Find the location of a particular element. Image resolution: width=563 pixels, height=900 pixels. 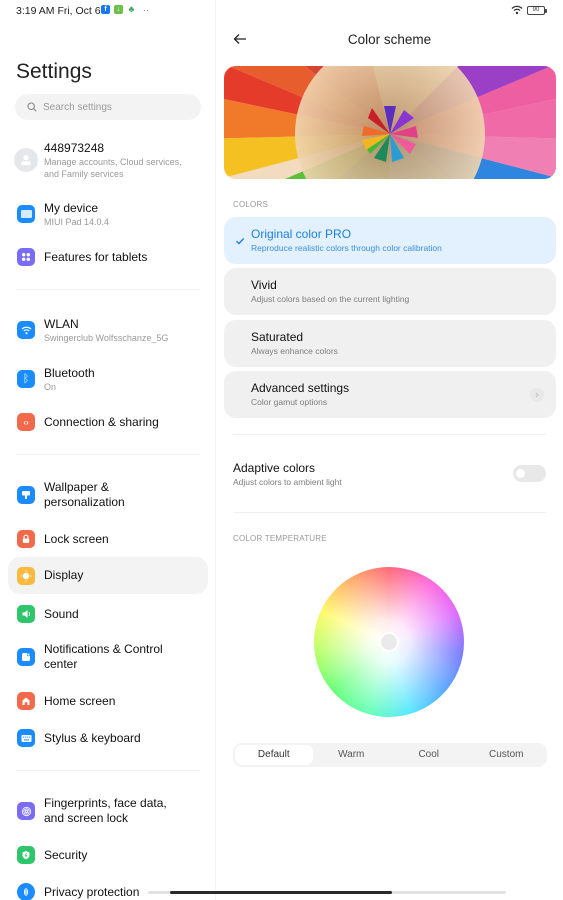

sidebar-label: WLAN is located at coordinates (61, 323).